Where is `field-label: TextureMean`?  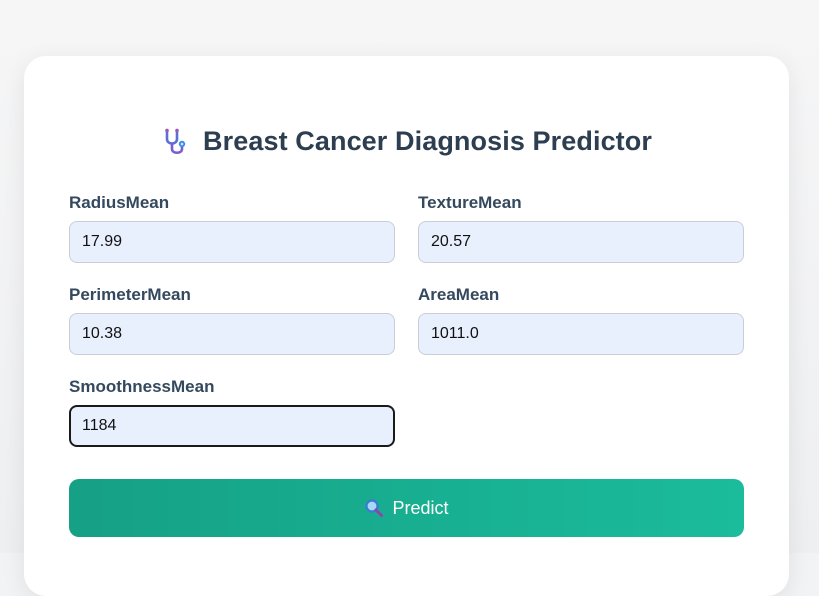
field-label: TextureMean is located at coordinates (470, 202).